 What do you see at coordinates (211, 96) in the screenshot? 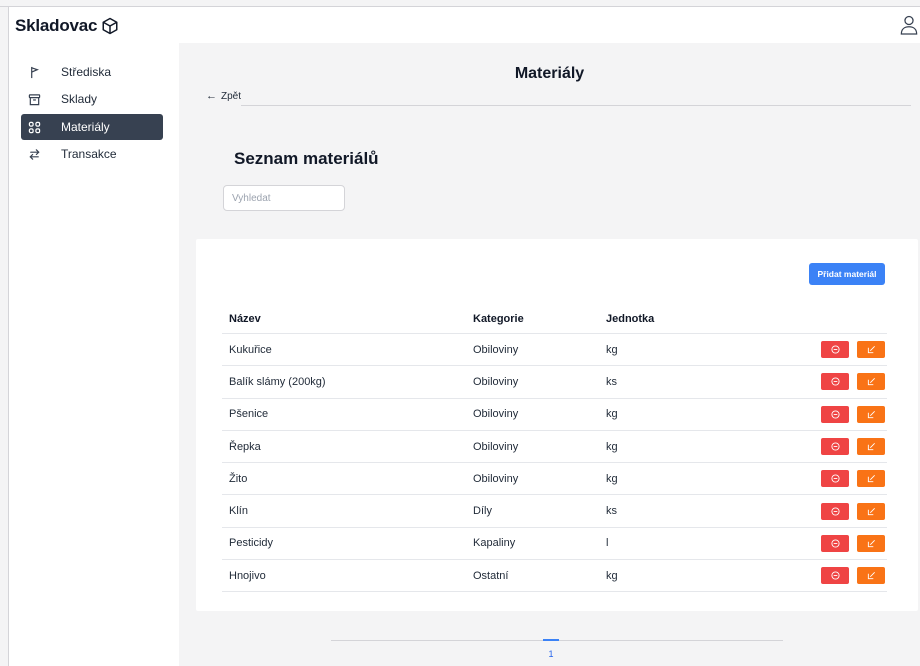
I see `arrow-left-icon: ←` at bounding box center [211, 96].